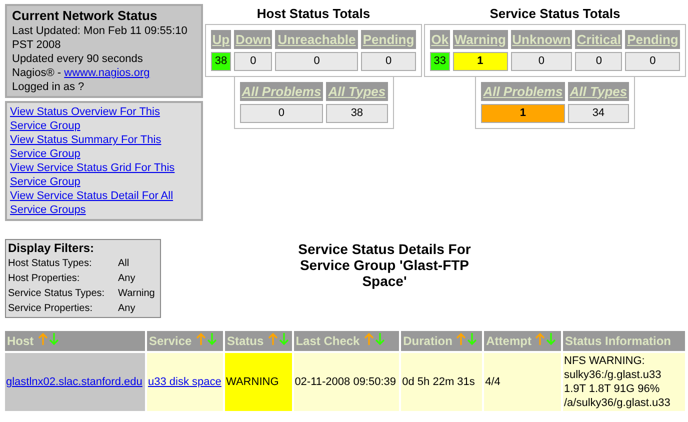  I want to click on panel-title: Current Network Status, so click(85, 16).